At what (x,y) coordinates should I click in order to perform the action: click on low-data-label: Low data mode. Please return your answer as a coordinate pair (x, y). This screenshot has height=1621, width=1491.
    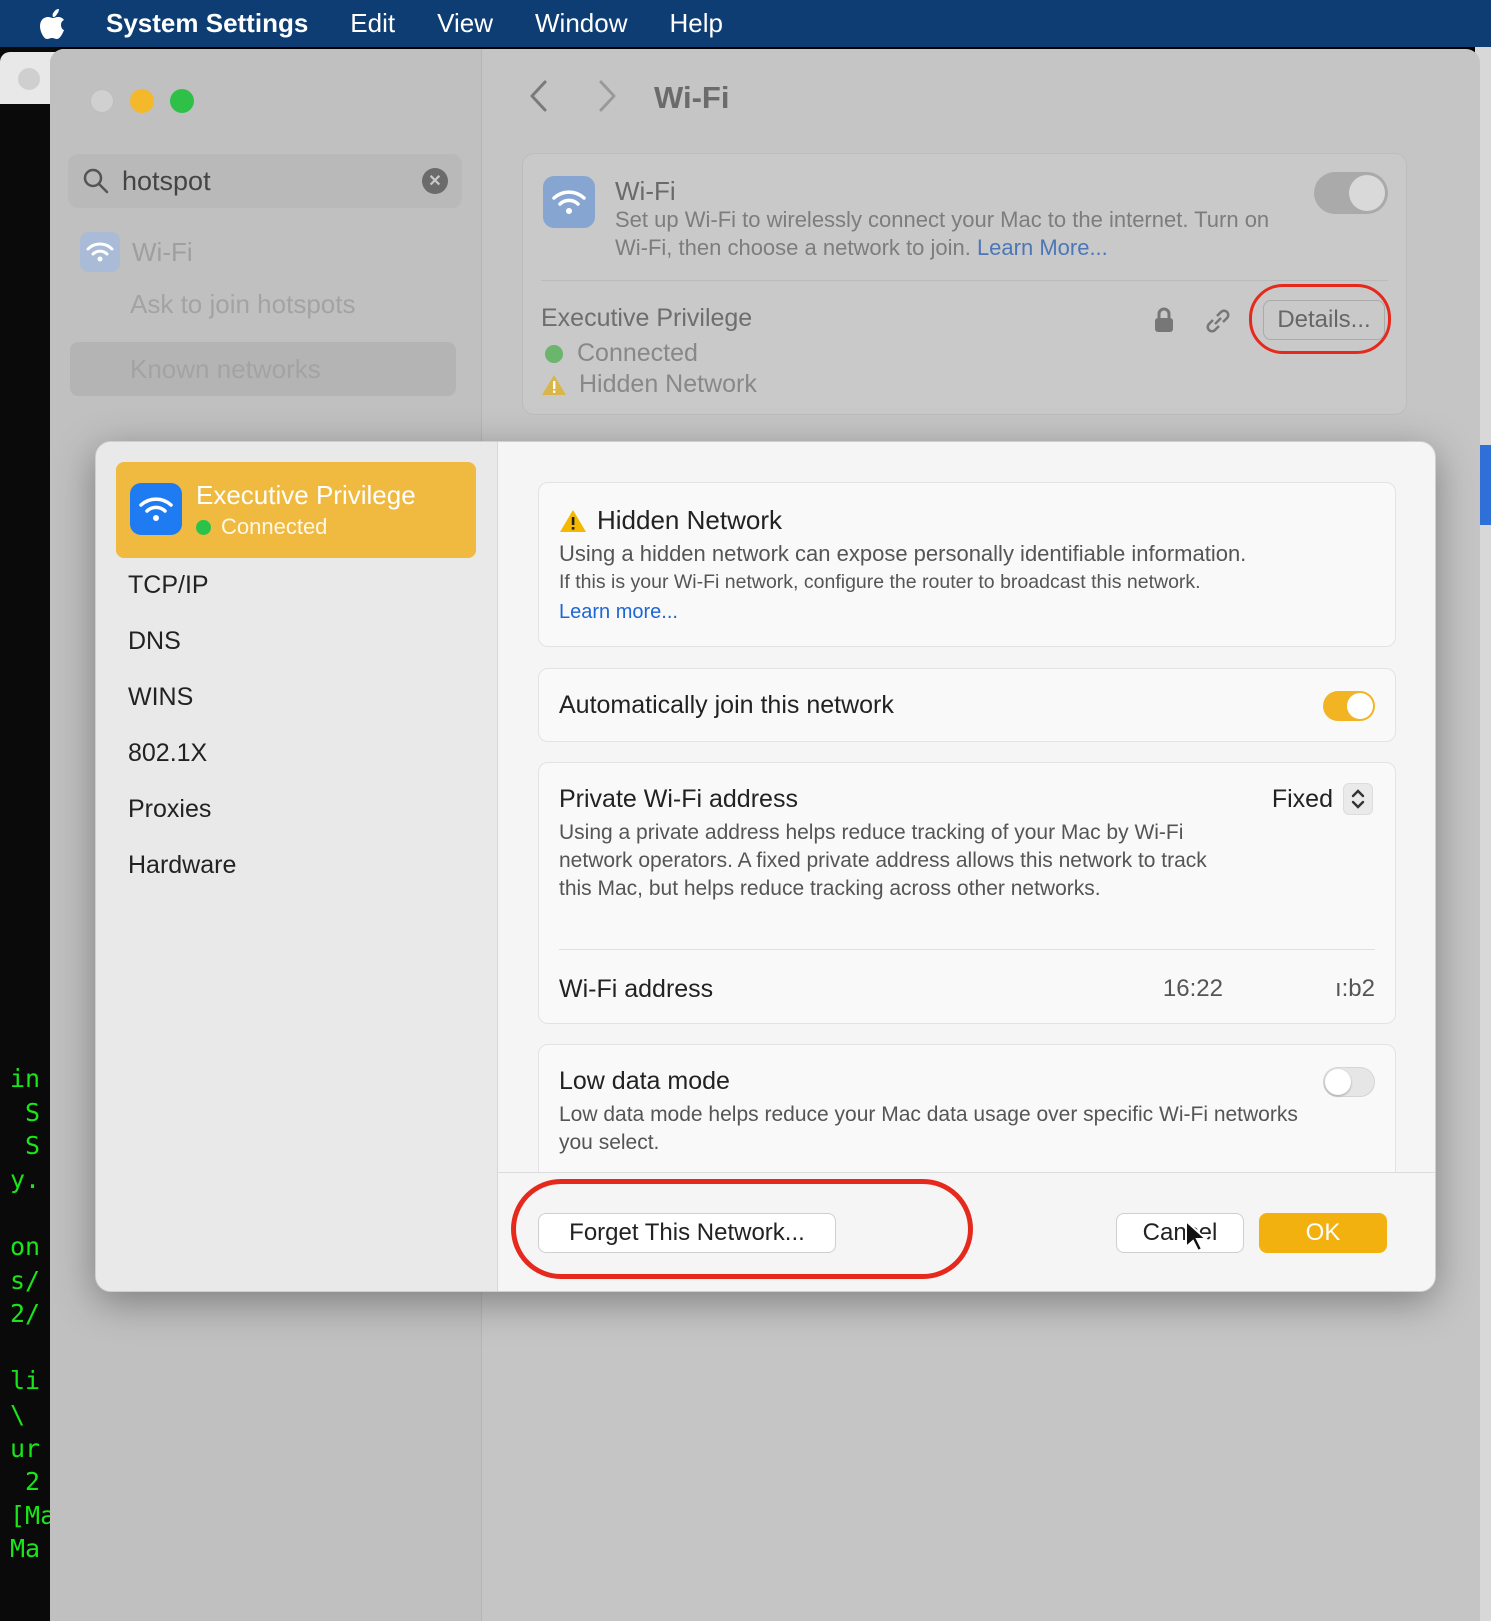
    Looking at the image, I should click on (644, 1081).